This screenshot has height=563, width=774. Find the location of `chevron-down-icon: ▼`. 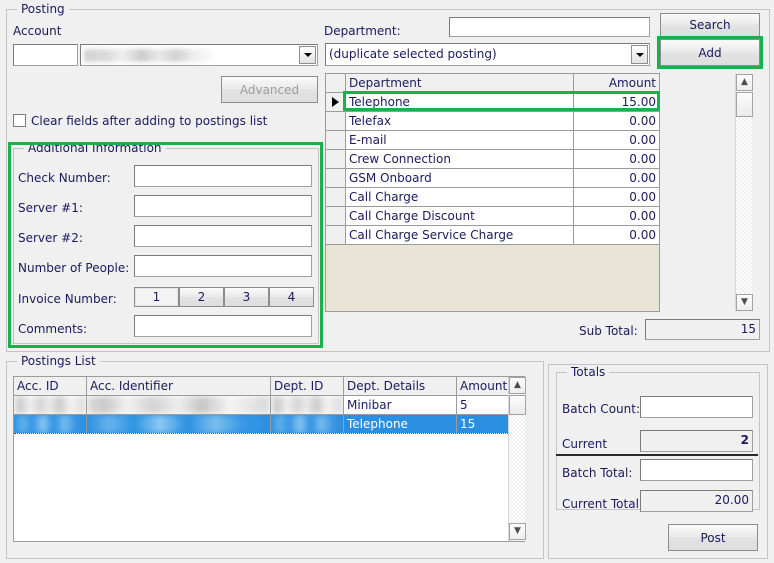

chevron-down-icon: ▼ is located at coordinates (744, 302).